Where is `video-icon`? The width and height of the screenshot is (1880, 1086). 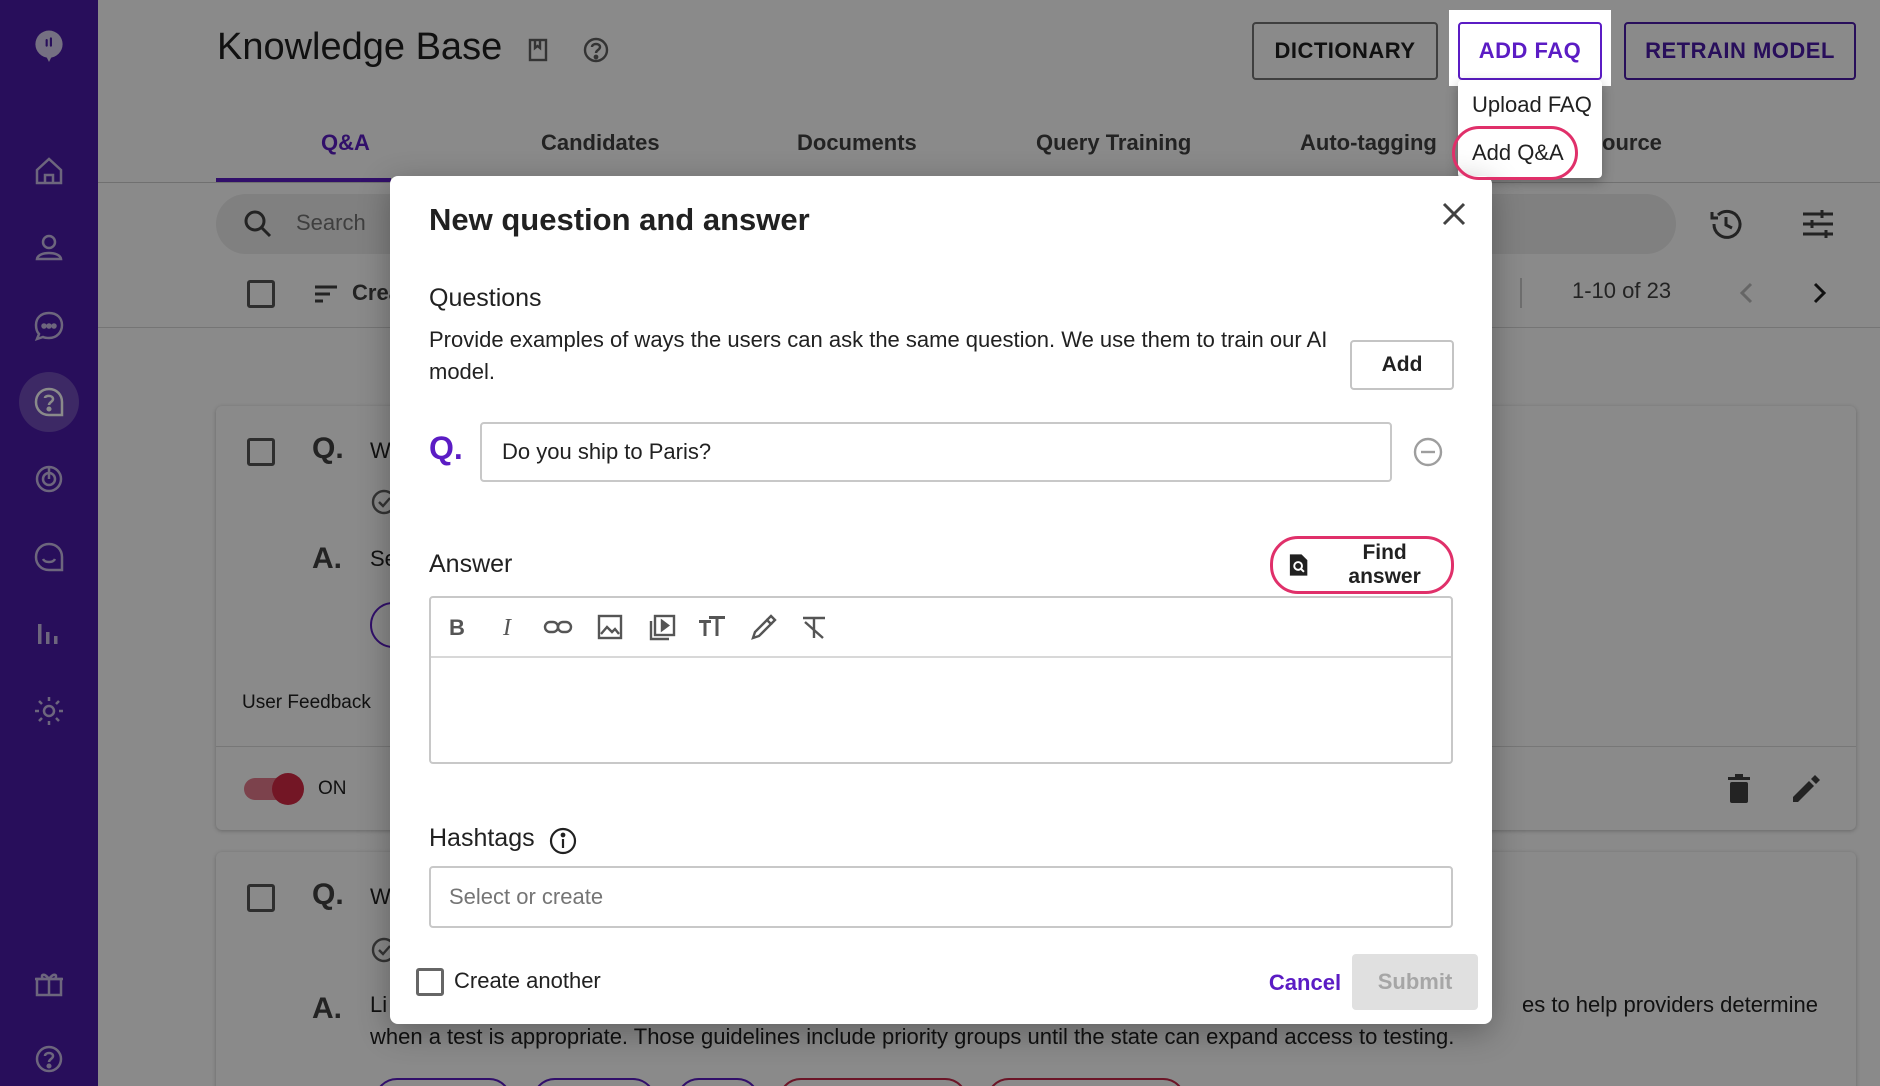 video-icon is located at coordinates (662, 627).